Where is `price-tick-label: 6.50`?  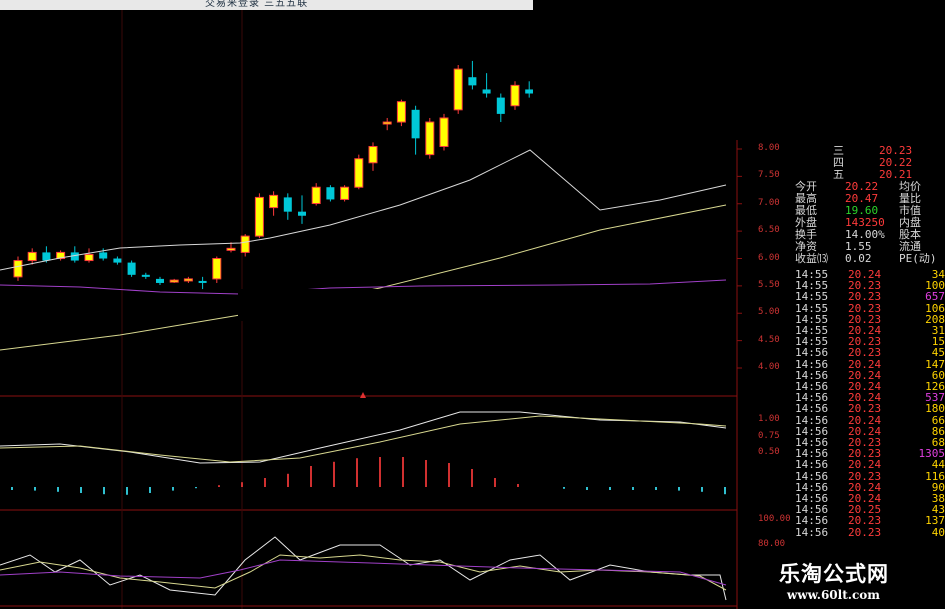 price-tick-label: 6.50 is located at coordinates (769, 230).